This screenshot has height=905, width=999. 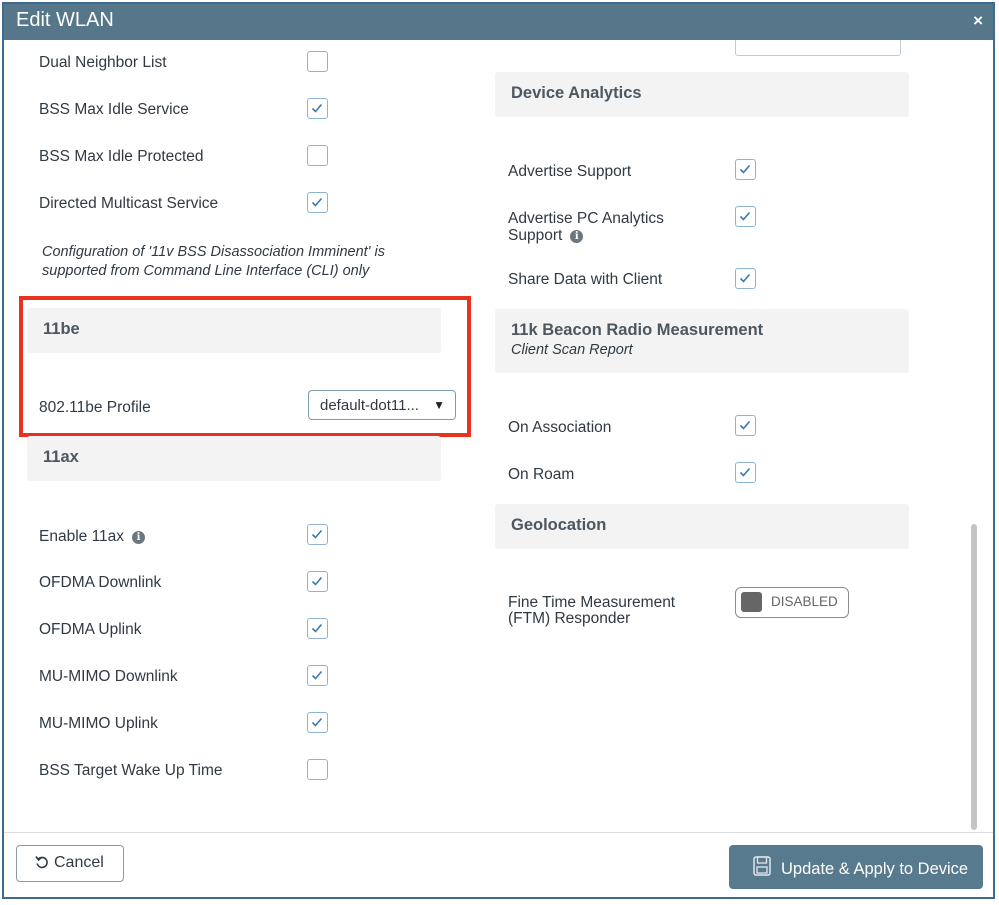 I want to click on mu-mimo-downlink-checkbox, so click(x=317, y=675).